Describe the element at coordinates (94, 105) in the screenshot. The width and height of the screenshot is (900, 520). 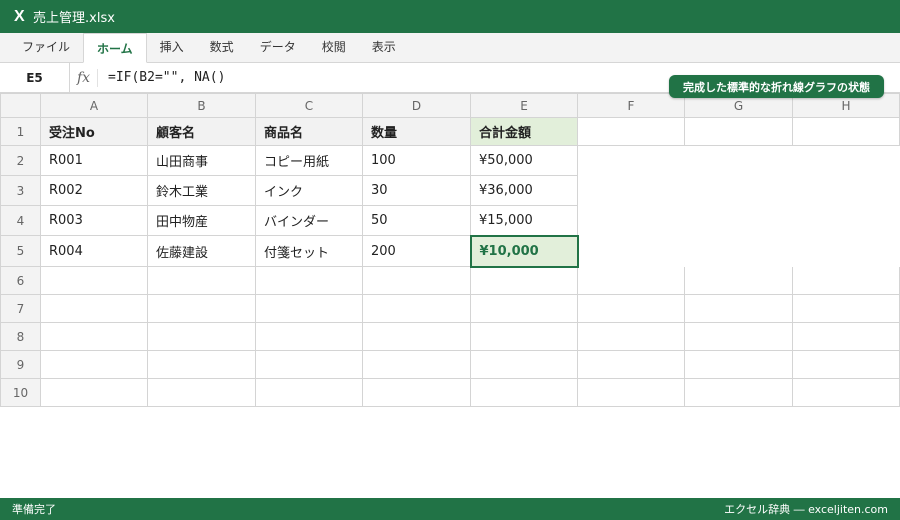
I see `column-header-a: A` at that location.